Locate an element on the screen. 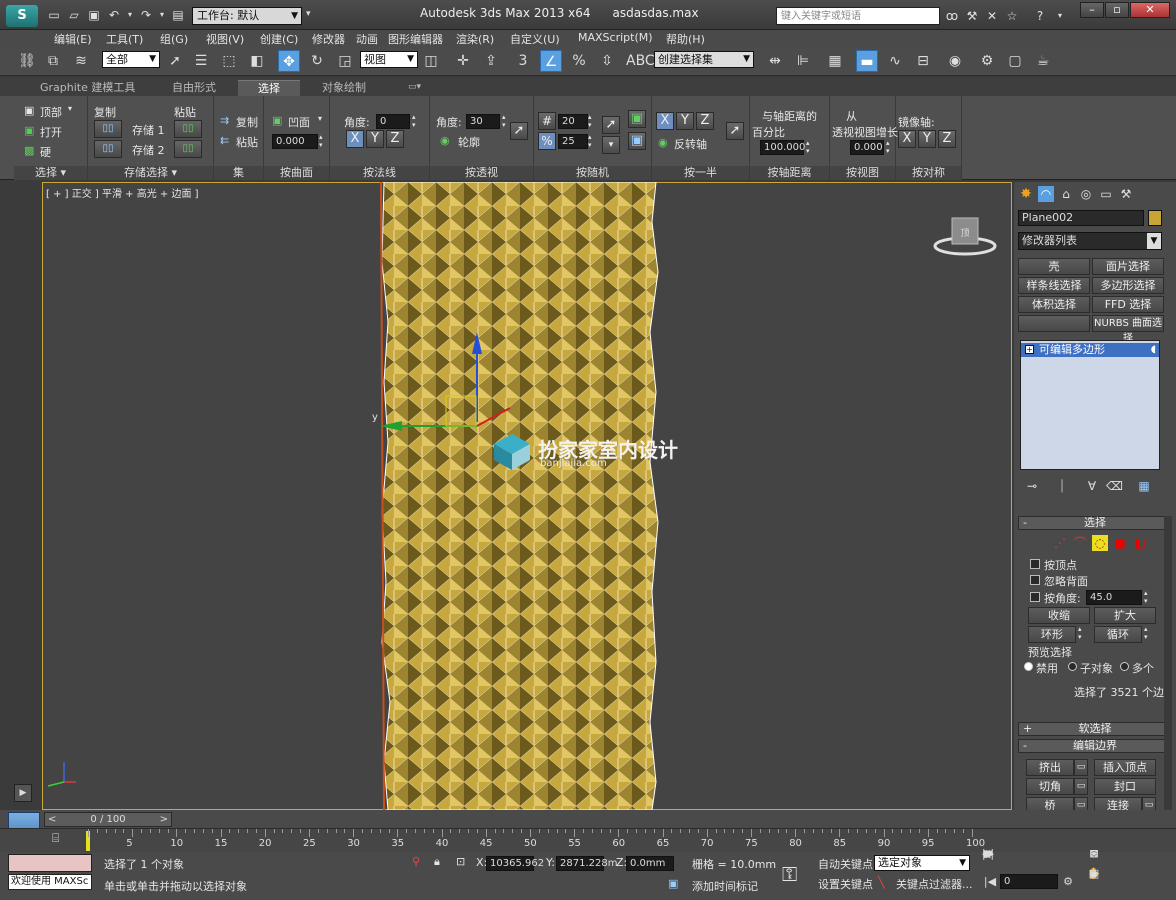  panel-stored-selection-label: 存储选择 ▾ is located at coordinates (150, 173).